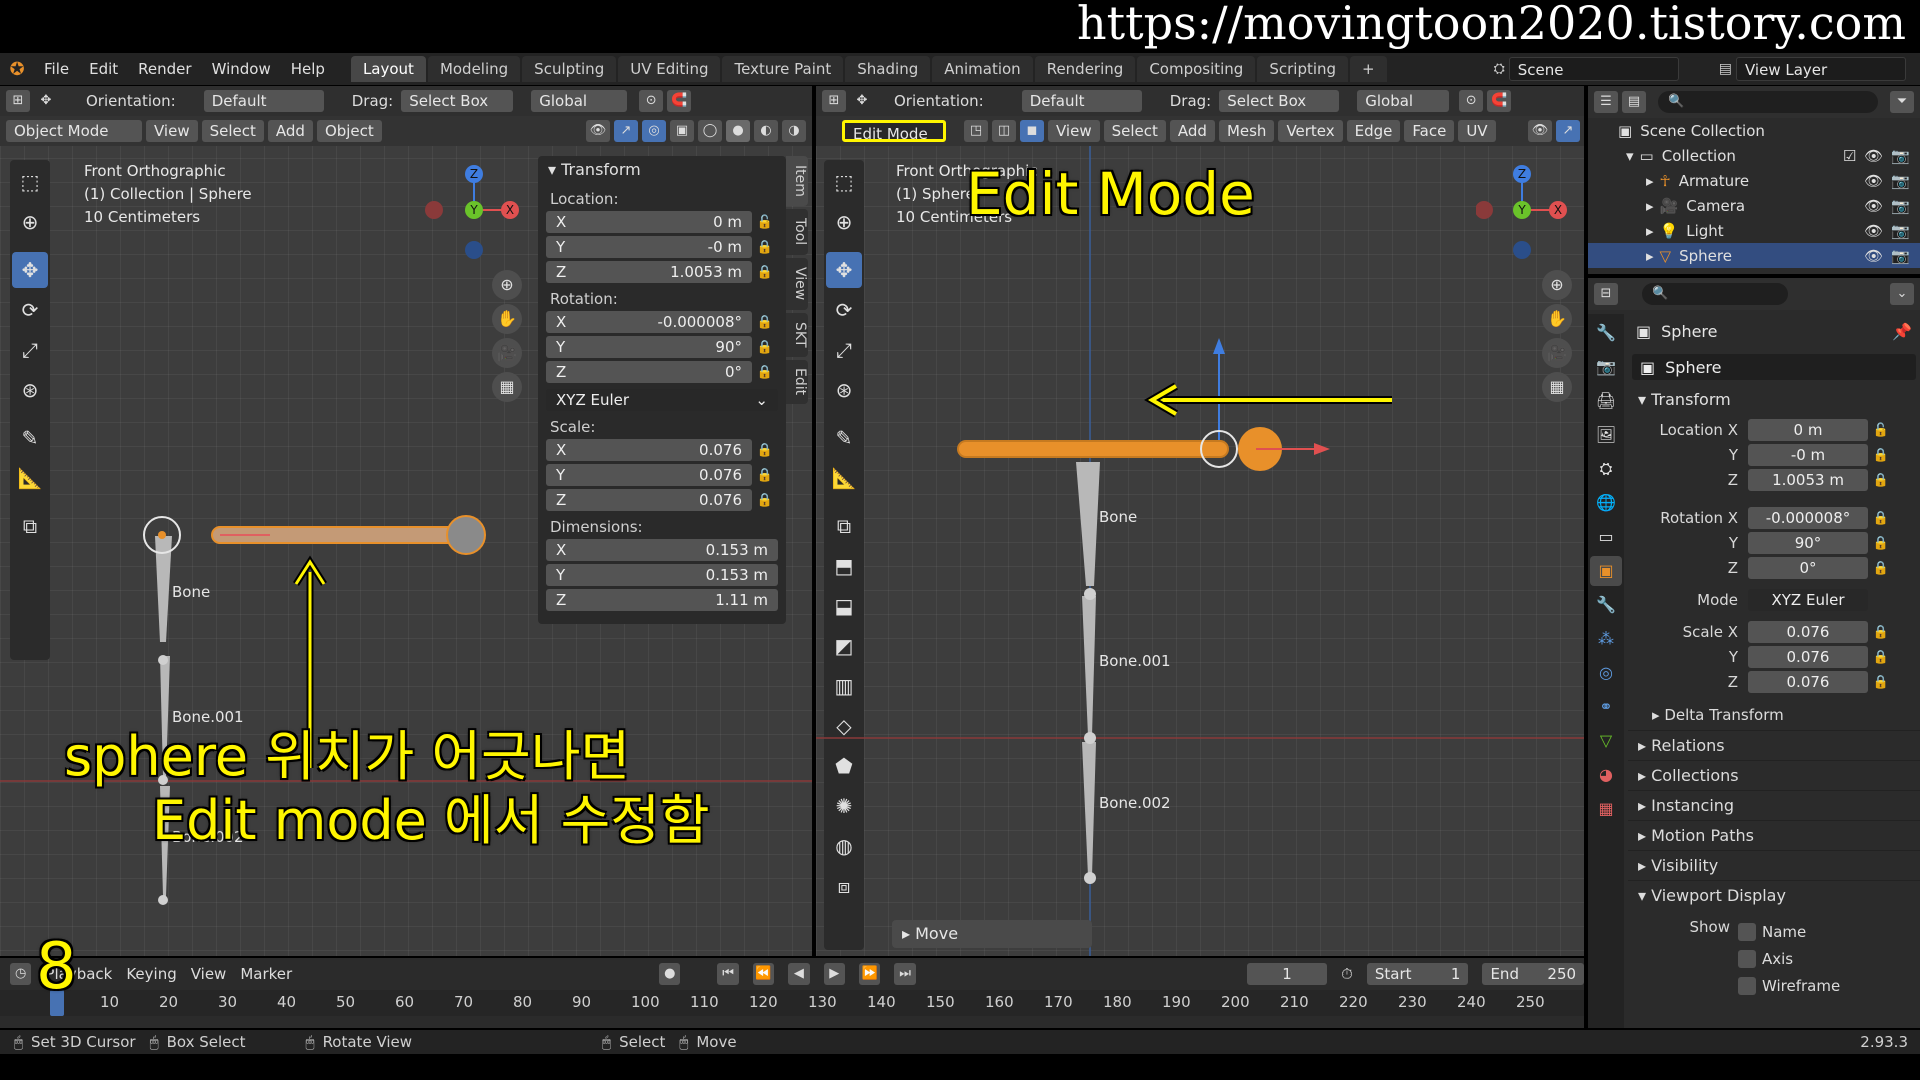 The width and height of the screenshot is (1920, 1080). Describe the element at coordinates (1768, 102) in the screenshot. I see `outliner-search-input: 🔍` at that location.